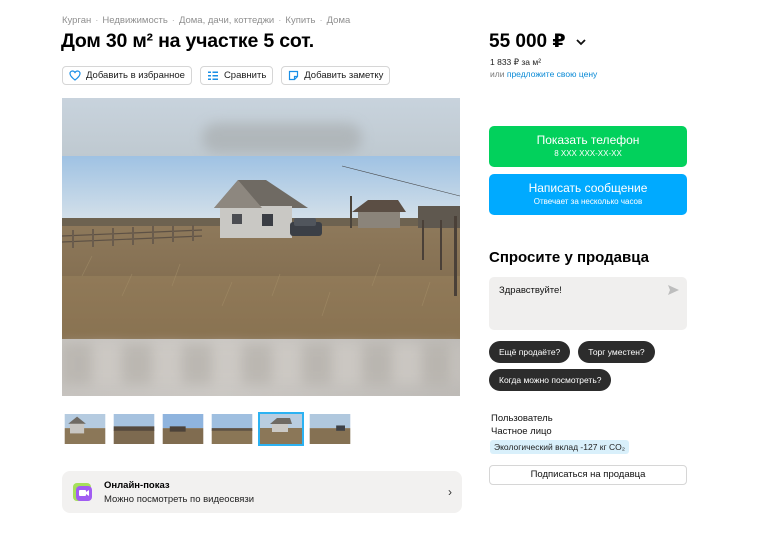 The height and width of the screenshot is (543, 760). What do you see at coordinates (552, 74) in the screenshot?
I see `offer-price-link: предложите свою цену` at bounding box center [552, 74].